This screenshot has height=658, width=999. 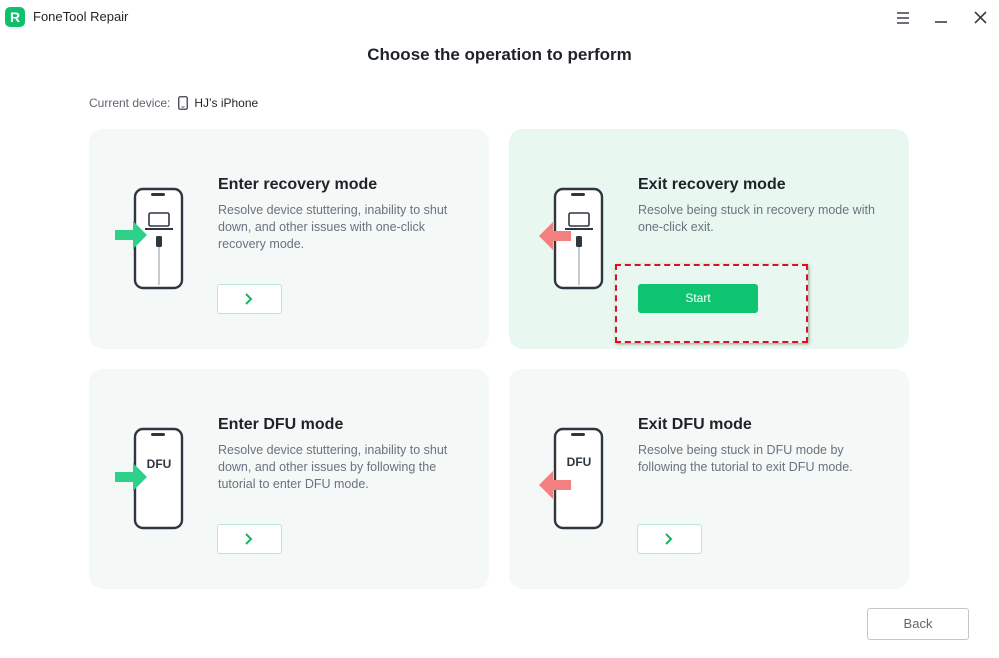 What do you see at coordinates (941, 18) in the screenshot?
I see `minimize-icon` at bounding box center [941, 18].